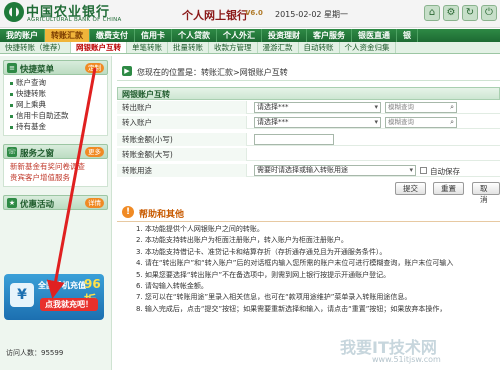  I want to click on promo-header: ★ 优惠活动 详情, so click(55, 202).